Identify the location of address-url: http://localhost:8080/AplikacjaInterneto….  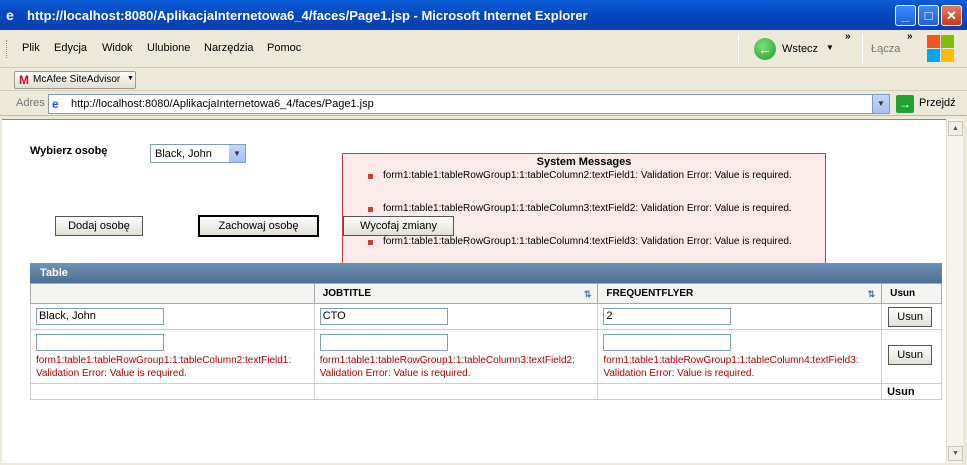
(222, 104).